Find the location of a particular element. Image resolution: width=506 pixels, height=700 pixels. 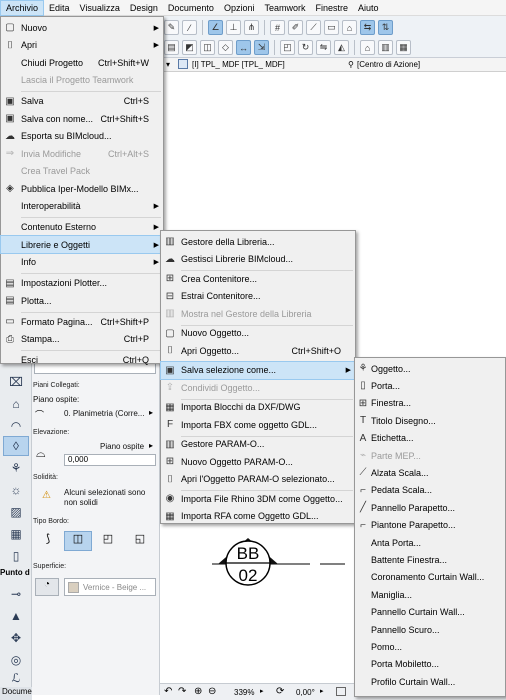

align-icon: ⇲ is located at coordinates (261, 47).